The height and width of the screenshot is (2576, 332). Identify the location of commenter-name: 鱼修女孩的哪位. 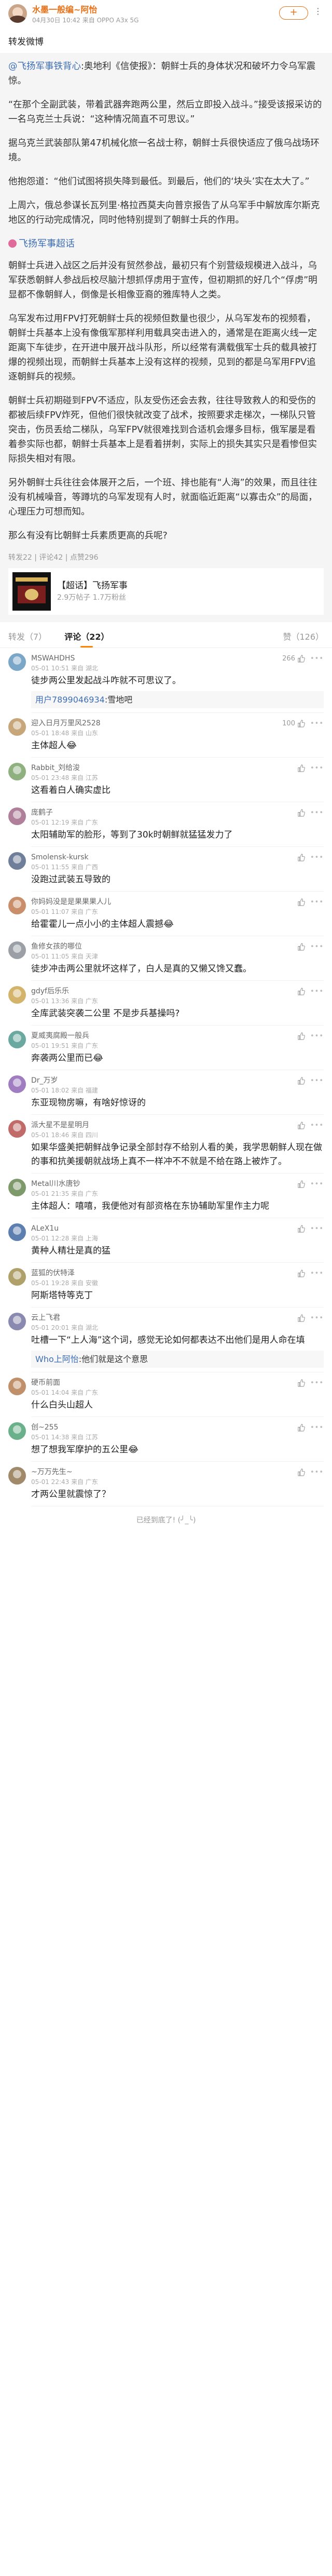
(57, 946).